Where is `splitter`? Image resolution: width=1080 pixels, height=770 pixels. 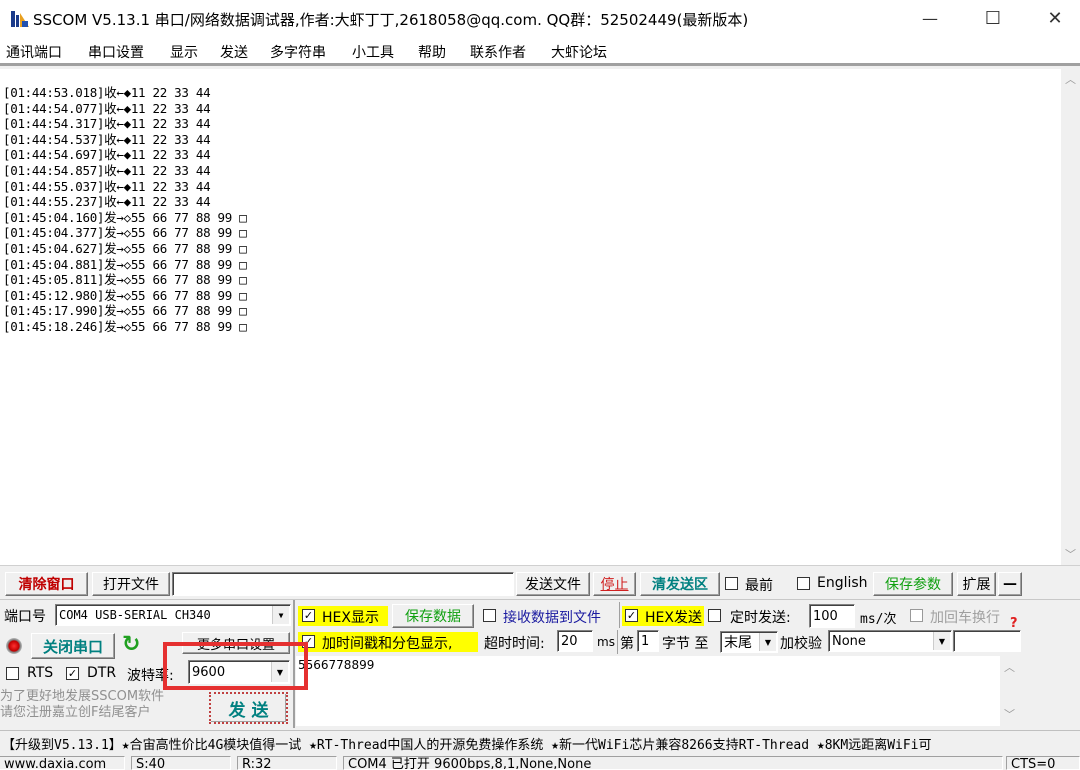
splitter is located at coordinates (540, 568).